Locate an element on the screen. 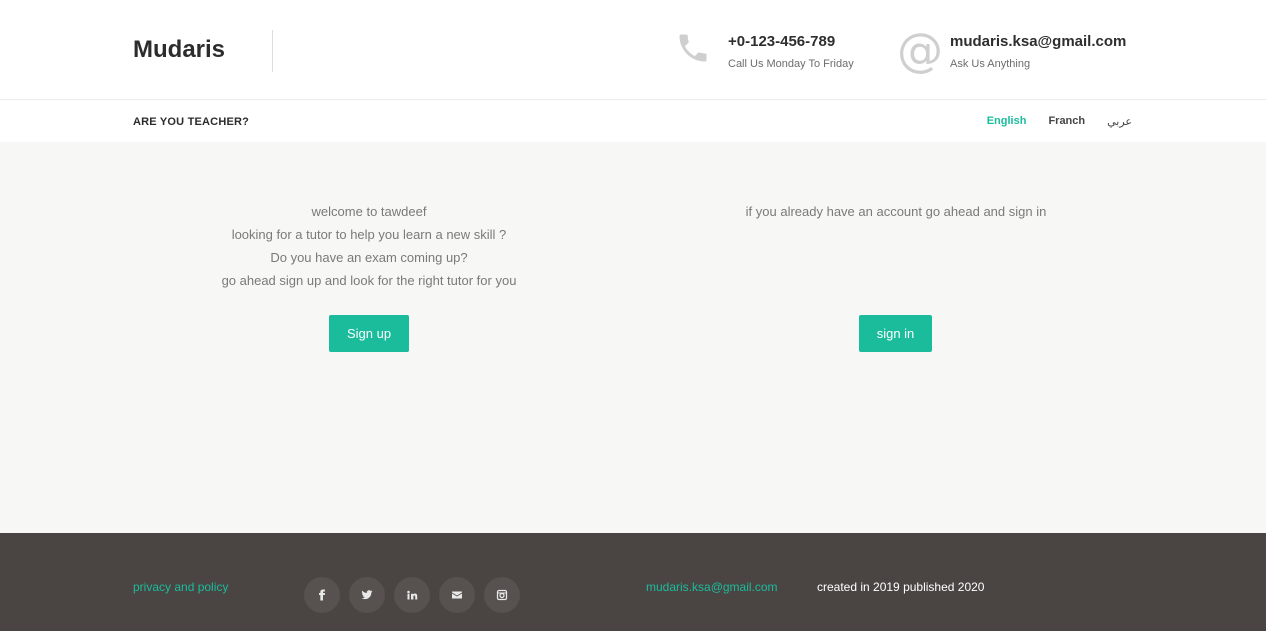 The image size is (1266, 631). email-note: Ask Us Anything is located at coordinates (990, 64).